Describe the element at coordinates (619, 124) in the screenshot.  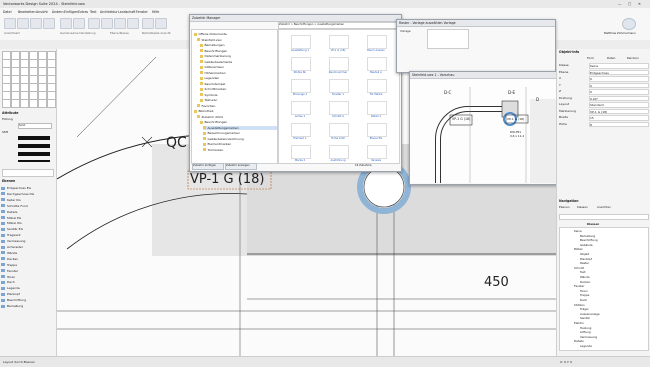
I see `property-value-field: 8` at that location.